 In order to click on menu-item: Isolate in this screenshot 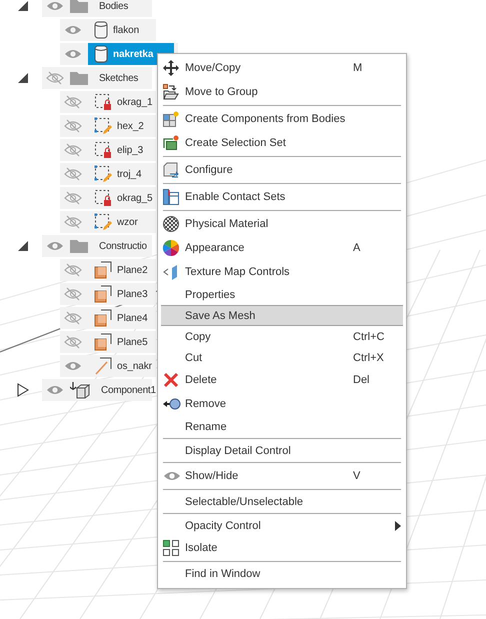, I will do `click(282, 548)`.